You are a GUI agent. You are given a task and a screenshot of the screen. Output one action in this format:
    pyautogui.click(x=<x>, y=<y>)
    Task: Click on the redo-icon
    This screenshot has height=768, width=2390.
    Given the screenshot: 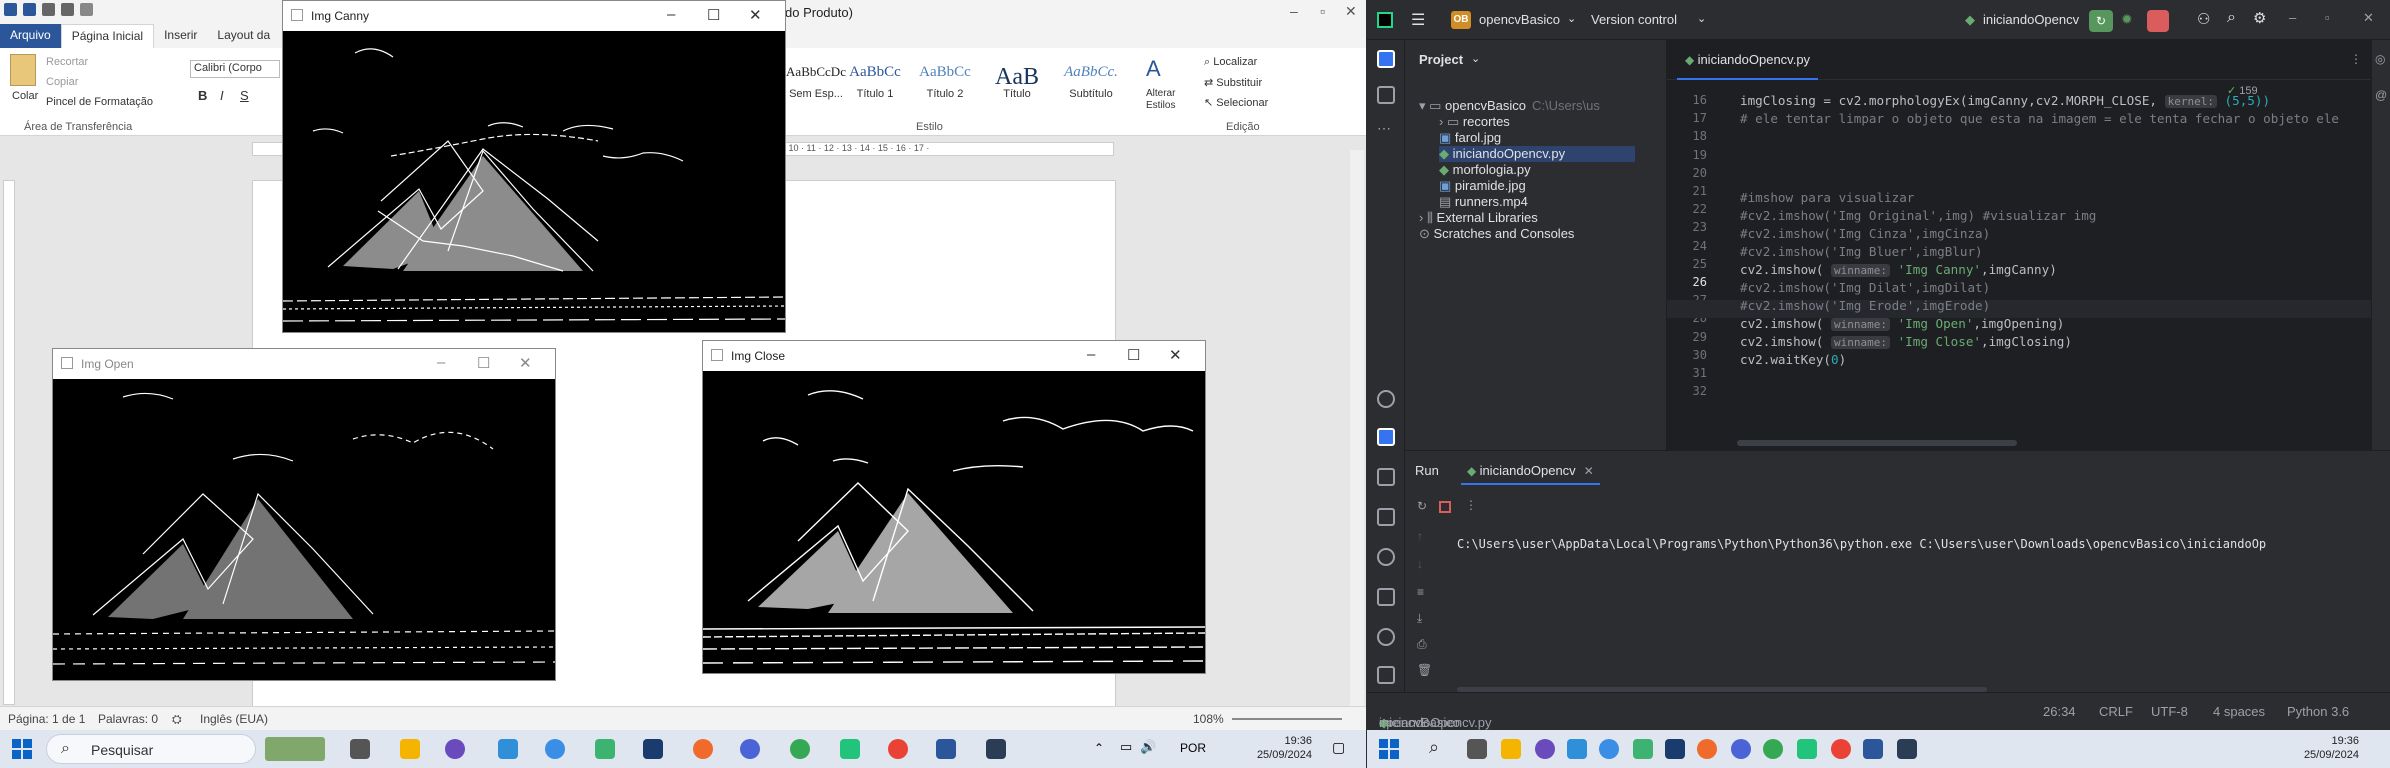 What is the action you would take?
    pyautogui.click(x=67, y=9)
    